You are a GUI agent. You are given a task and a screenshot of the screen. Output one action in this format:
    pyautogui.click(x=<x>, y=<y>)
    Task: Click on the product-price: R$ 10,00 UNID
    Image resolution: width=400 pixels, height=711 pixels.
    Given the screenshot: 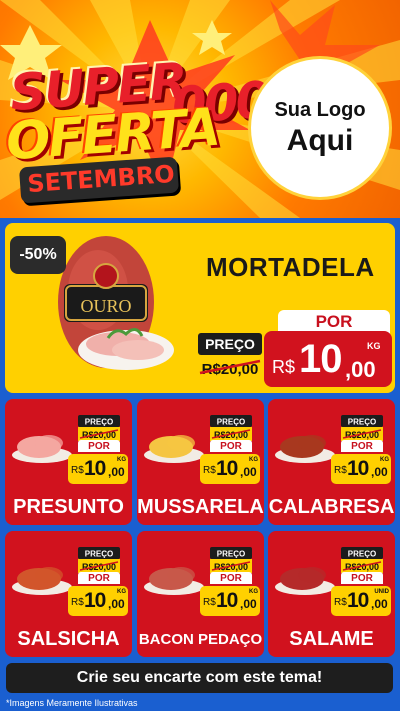 What is the action you would take?
    pyautogui.click(x=361, y=601)
    